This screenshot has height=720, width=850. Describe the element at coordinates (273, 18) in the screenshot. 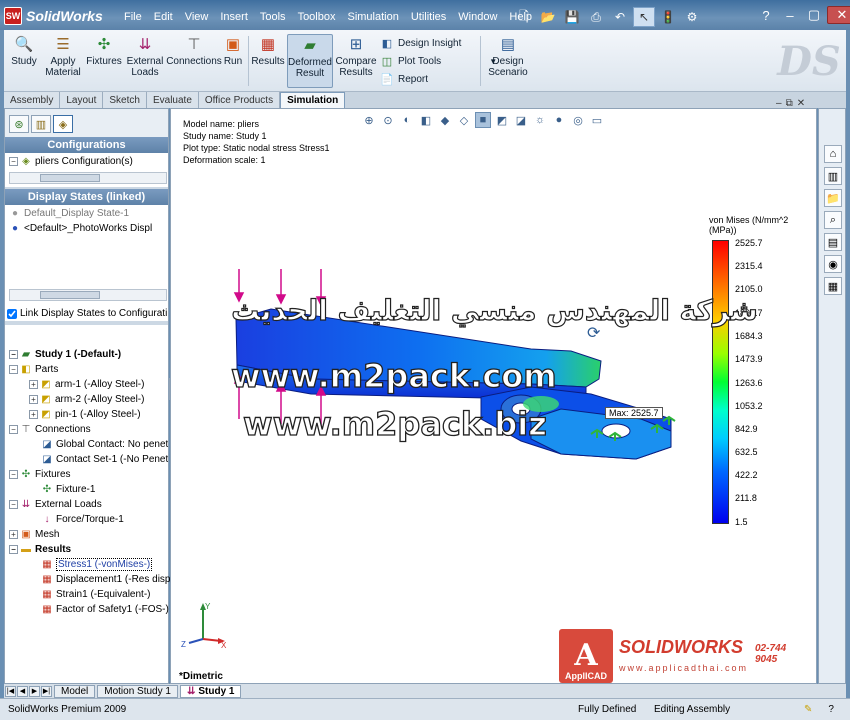

I see `menu-tools: Tools` at that location.